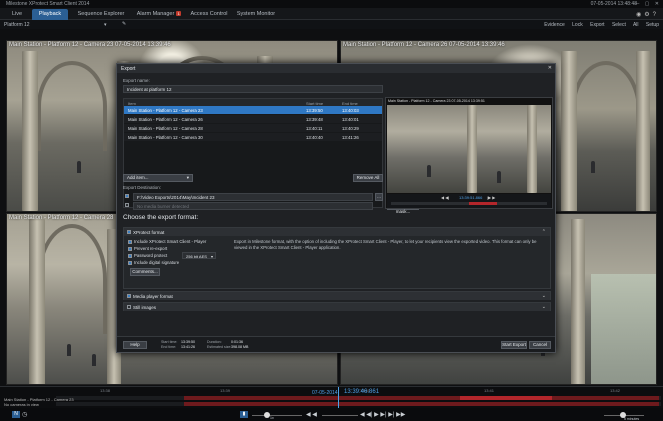 The width and height of the screenshot is (663, 421). What do you see at coordinates (656, 15) in the screenshot?
I see `help-icon: ?` at bounding box center [656, 15].